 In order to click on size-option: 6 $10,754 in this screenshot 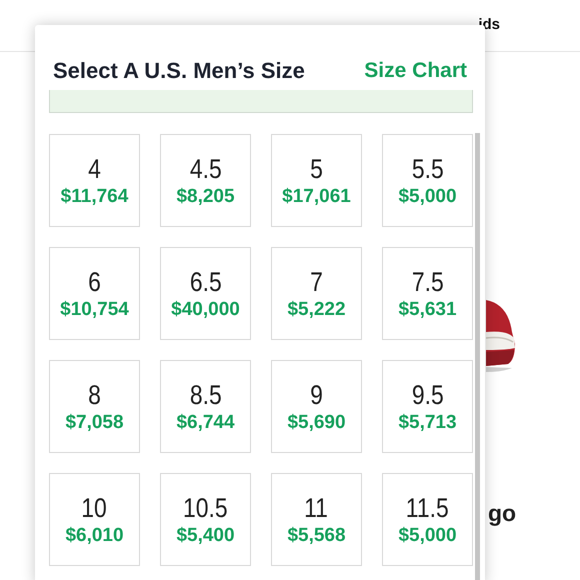, I will do `click(94, 293)`.